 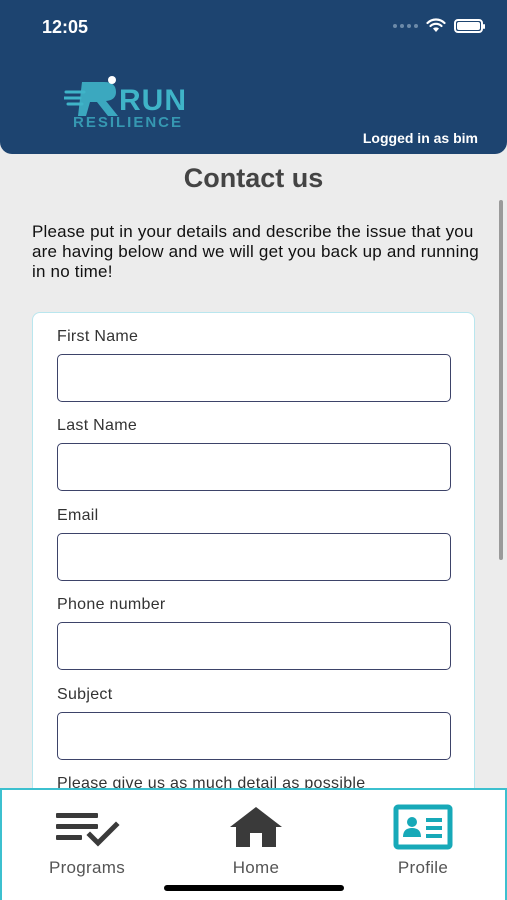 I want to click on page-title: Contact us, so click(x=253, y=178).